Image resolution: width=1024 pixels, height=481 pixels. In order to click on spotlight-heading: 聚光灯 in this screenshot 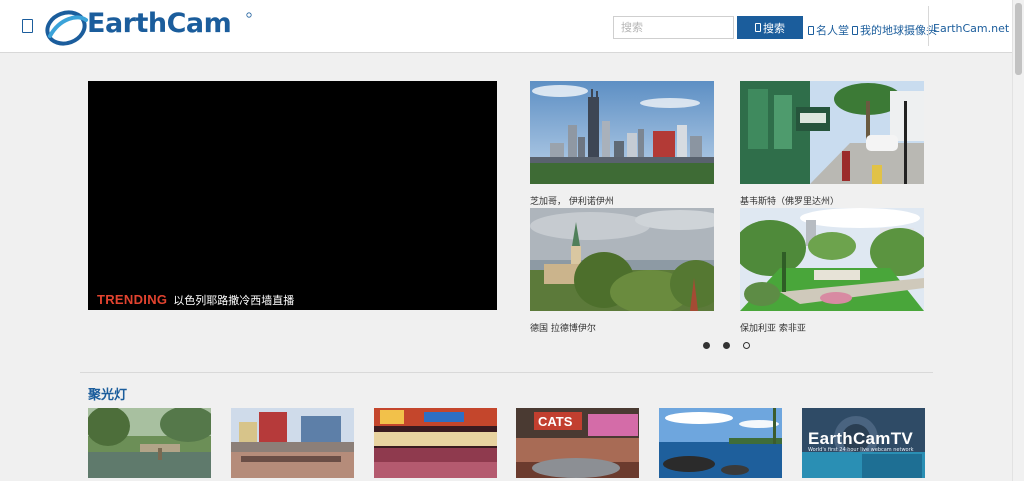, I will do `click(108, 395)`.